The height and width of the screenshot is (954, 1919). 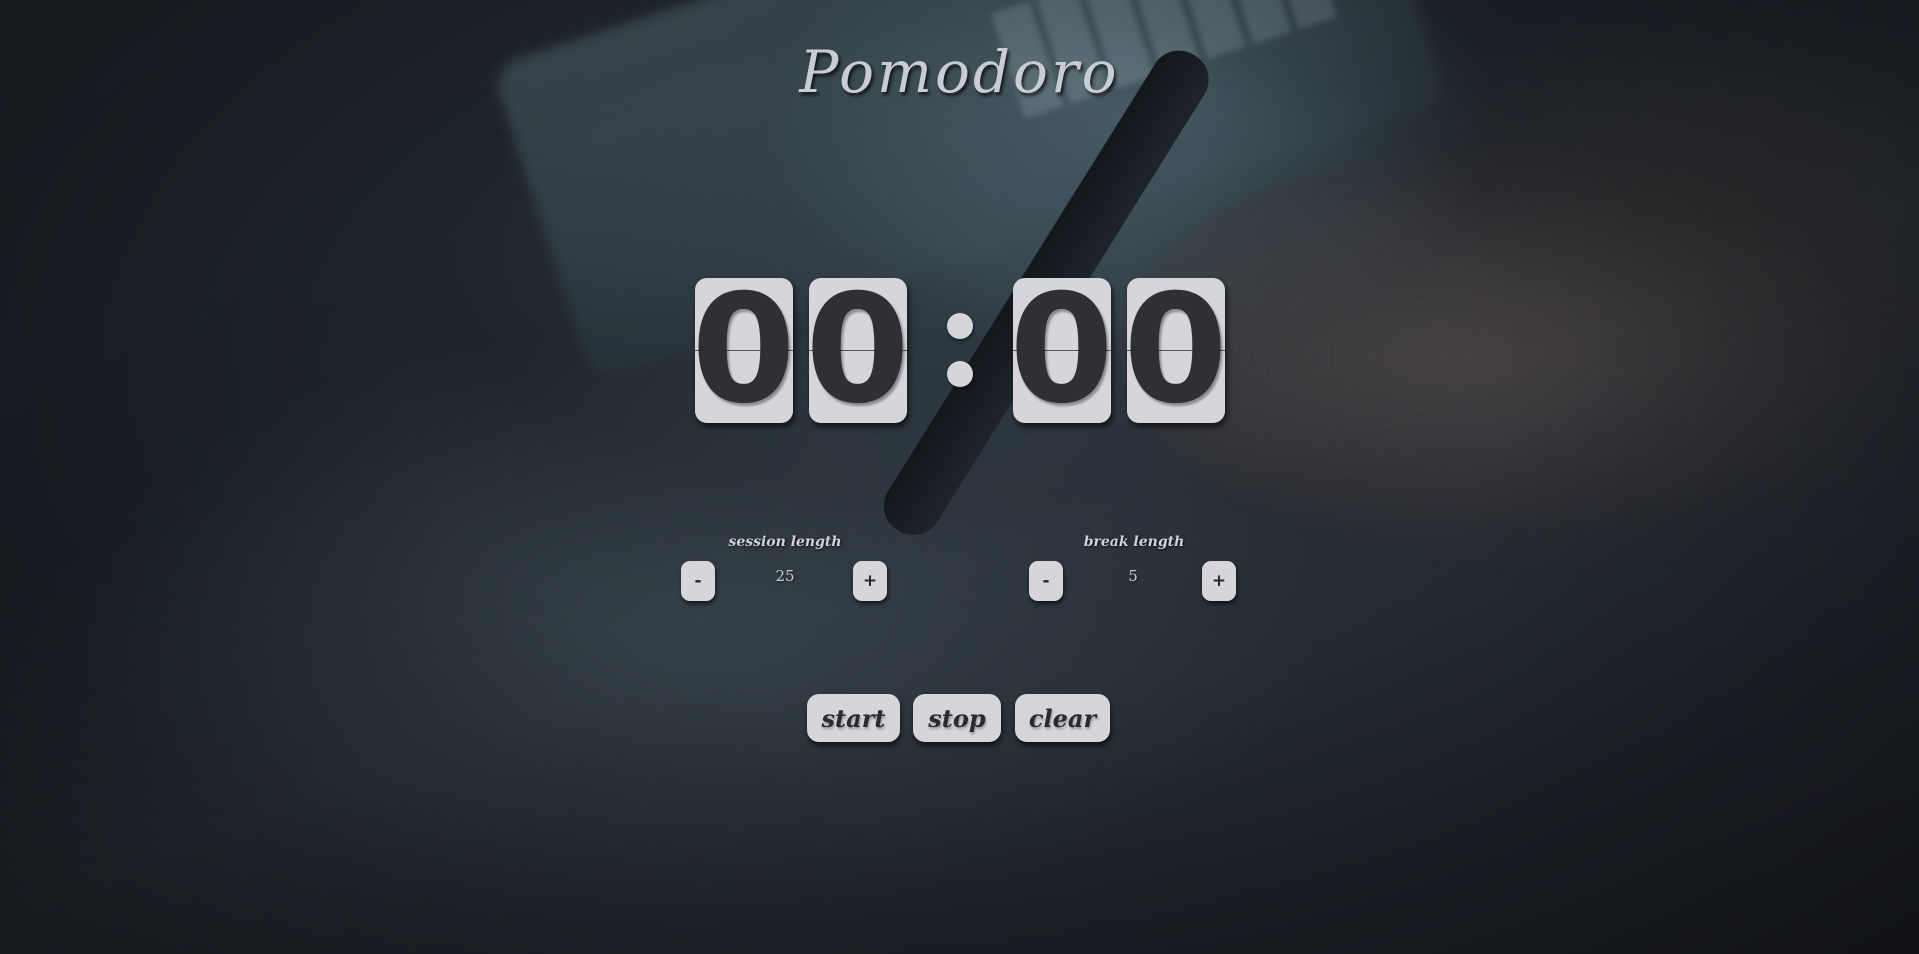 I want to click on session-length-value: 25, so click(x=785, y=576).